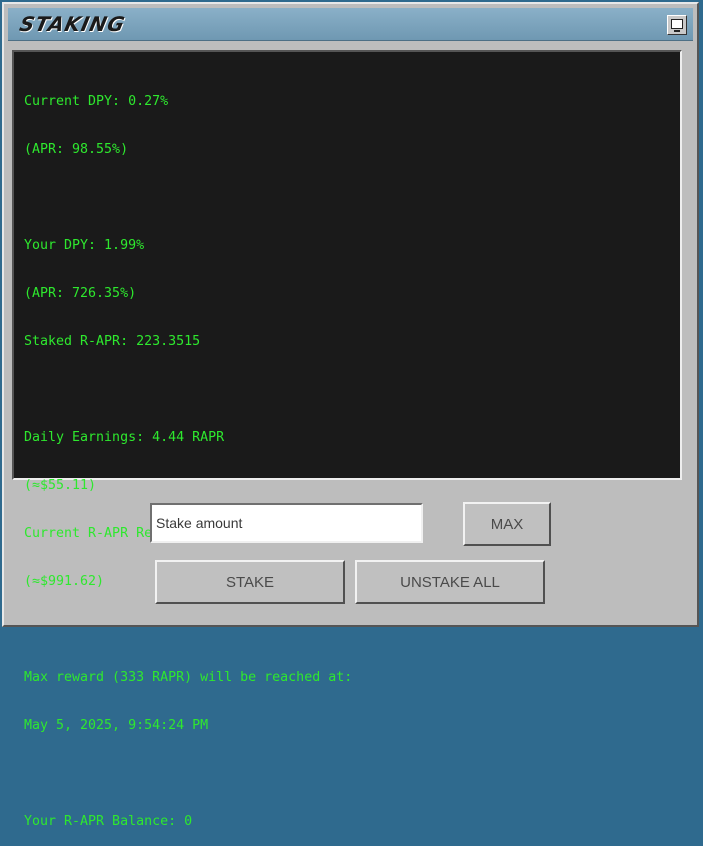 The height and width of the screenshot is (846, 703). Describe the element at coordinates (72, 24) in the screenshot. I see `window-title: STAKING` at that location.